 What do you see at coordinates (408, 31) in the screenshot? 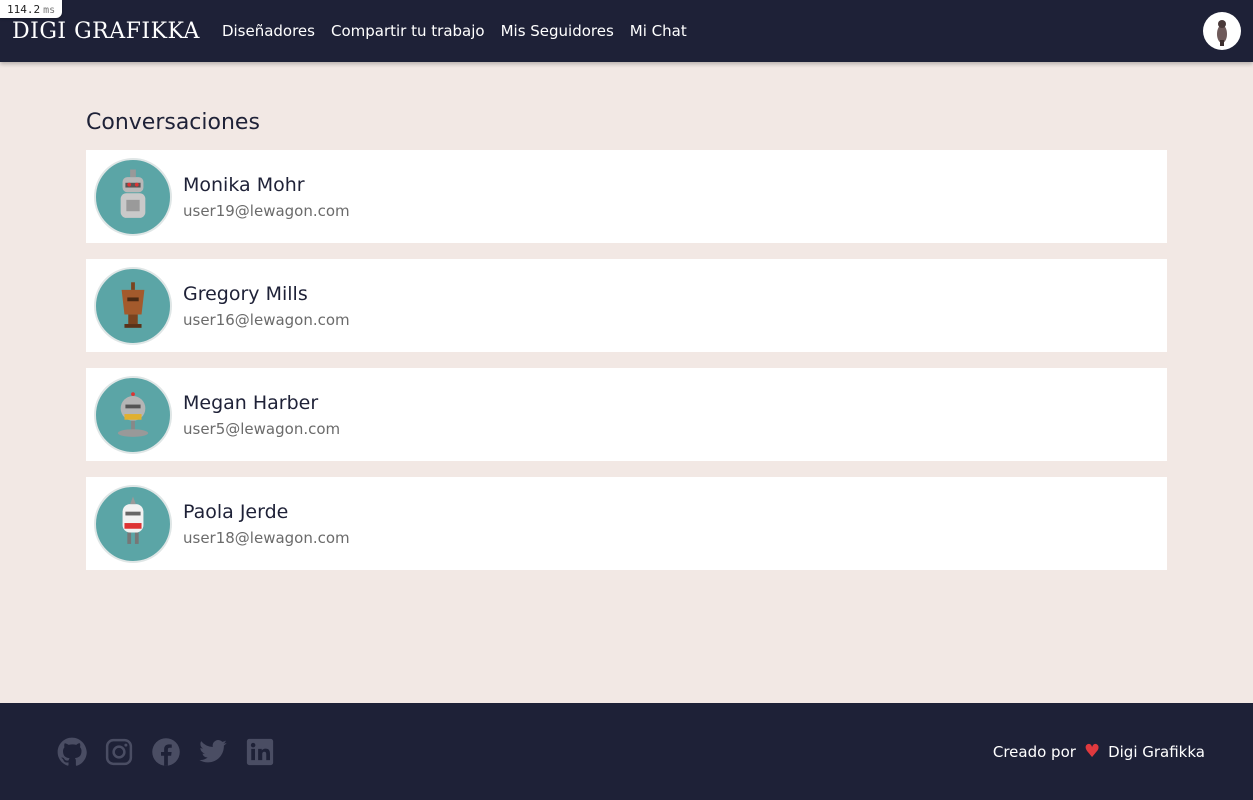
I see `nav-link-compartir: Compartir tu trabajo` at bounding box center [408, 31].